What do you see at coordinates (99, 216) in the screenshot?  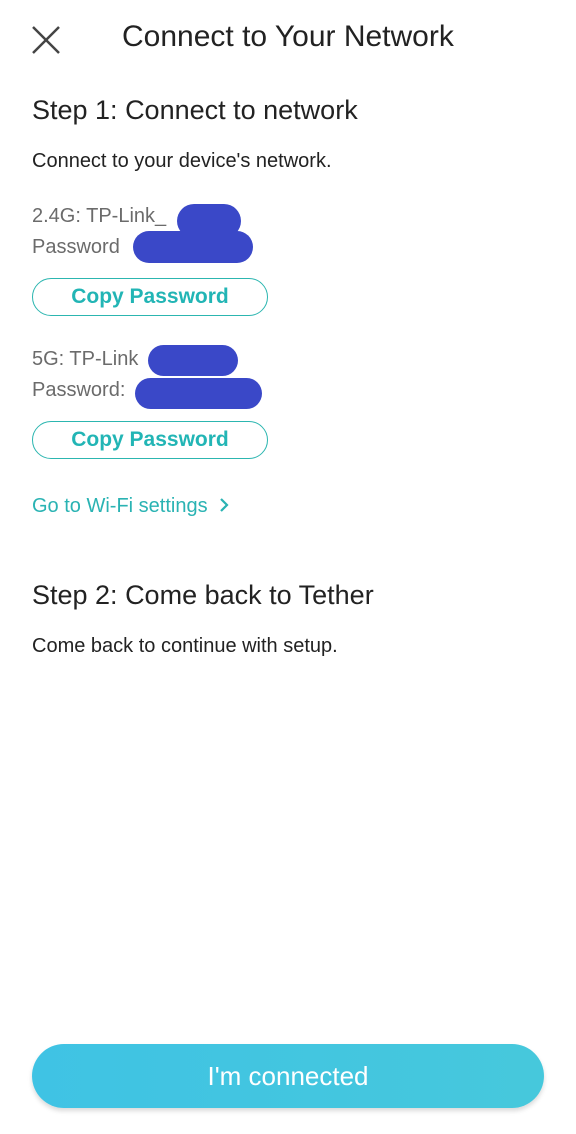 I see `network-24g-ssid: 2.4G: TP-Link_` at bounding box center [99, 216].